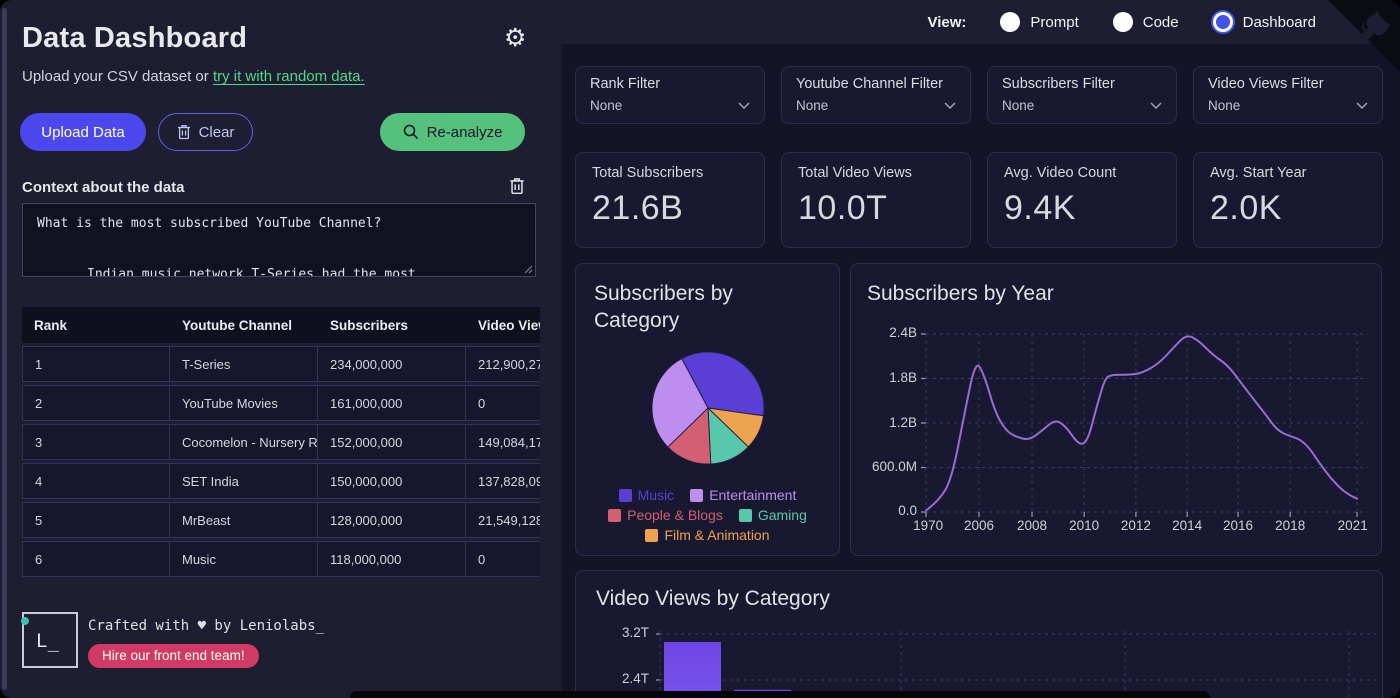 The width and height of the screenshot is (1400, 698). What do you see at coordinates (1145, 22) in the screenshot?
I see `view-option-code: Code` at bounding box center [1145, 22].